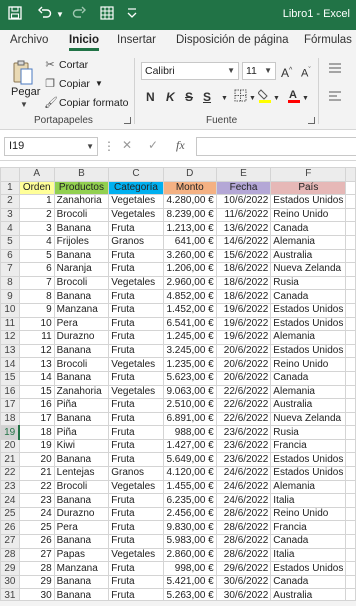  I want to click on row-header: 29, so click(10, 568).